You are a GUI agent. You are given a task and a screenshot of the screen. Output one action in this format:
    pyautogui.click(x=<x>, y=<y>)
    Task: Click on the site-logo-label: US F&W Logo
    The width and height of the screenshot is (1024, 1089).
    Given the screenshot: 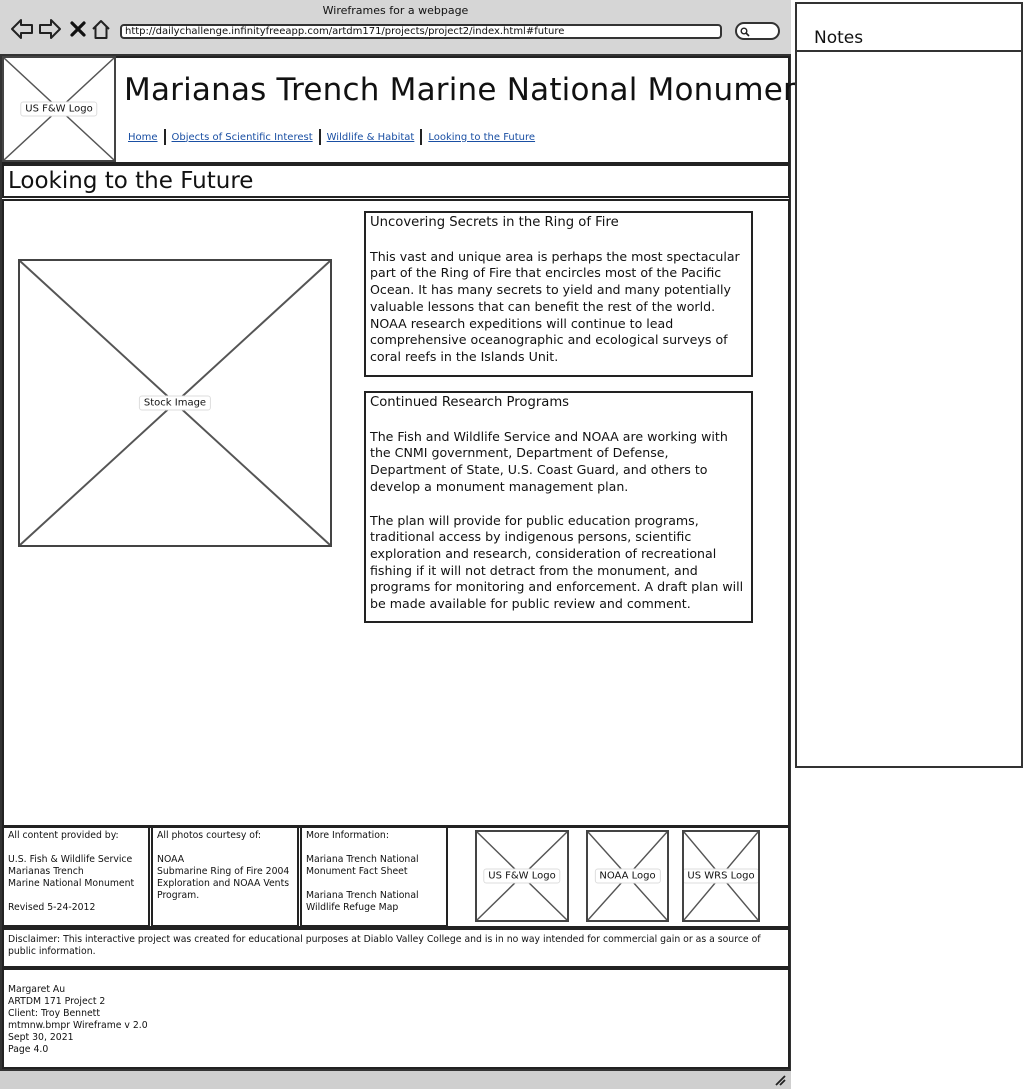 What is the action you would take?
    pyautogui.click(x=59, y=109)
    